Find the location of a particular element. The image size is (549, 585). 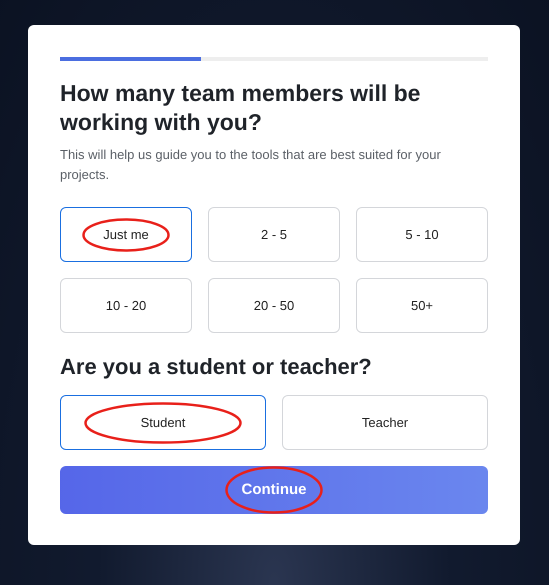

option-button: 50+ is located at coordinates (422, 305).